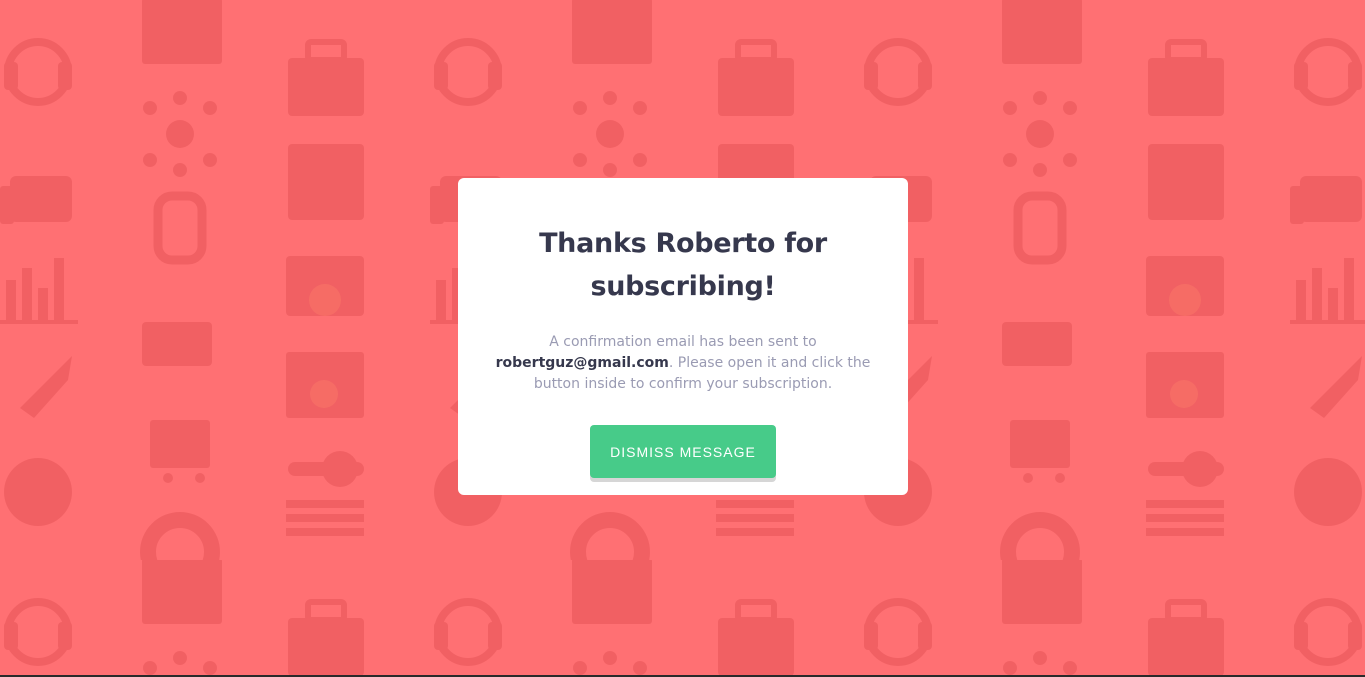 This screenshot has height=677, width=1365. Describe the element at coordinates (582, 363) in the screenshot. I see `subscriber-email: robertguz@gmail.com` at that location.